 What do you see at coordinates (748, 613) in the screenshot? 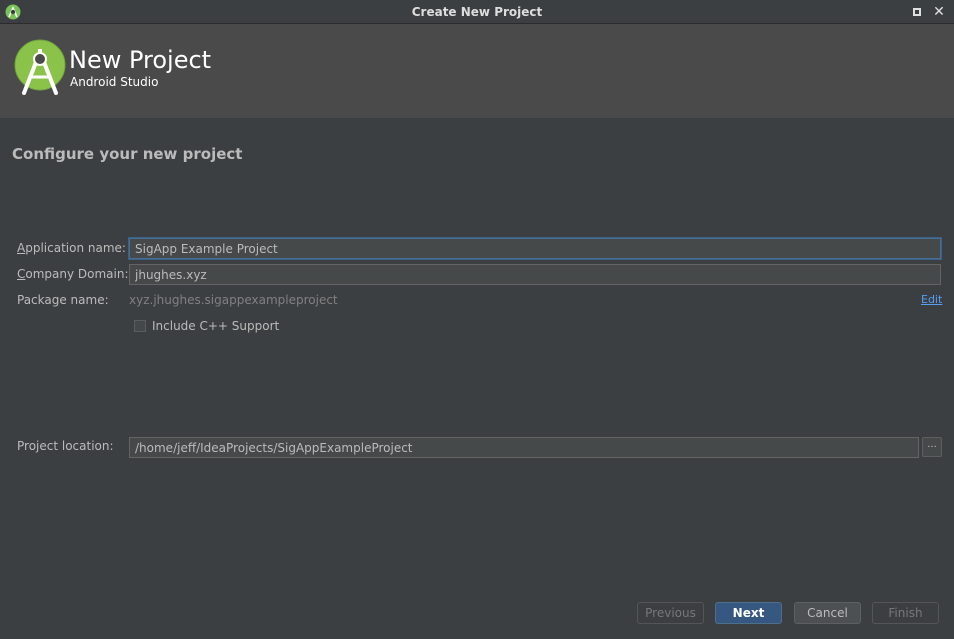
I see `next-button: Next` at bounding box center [748, 613].